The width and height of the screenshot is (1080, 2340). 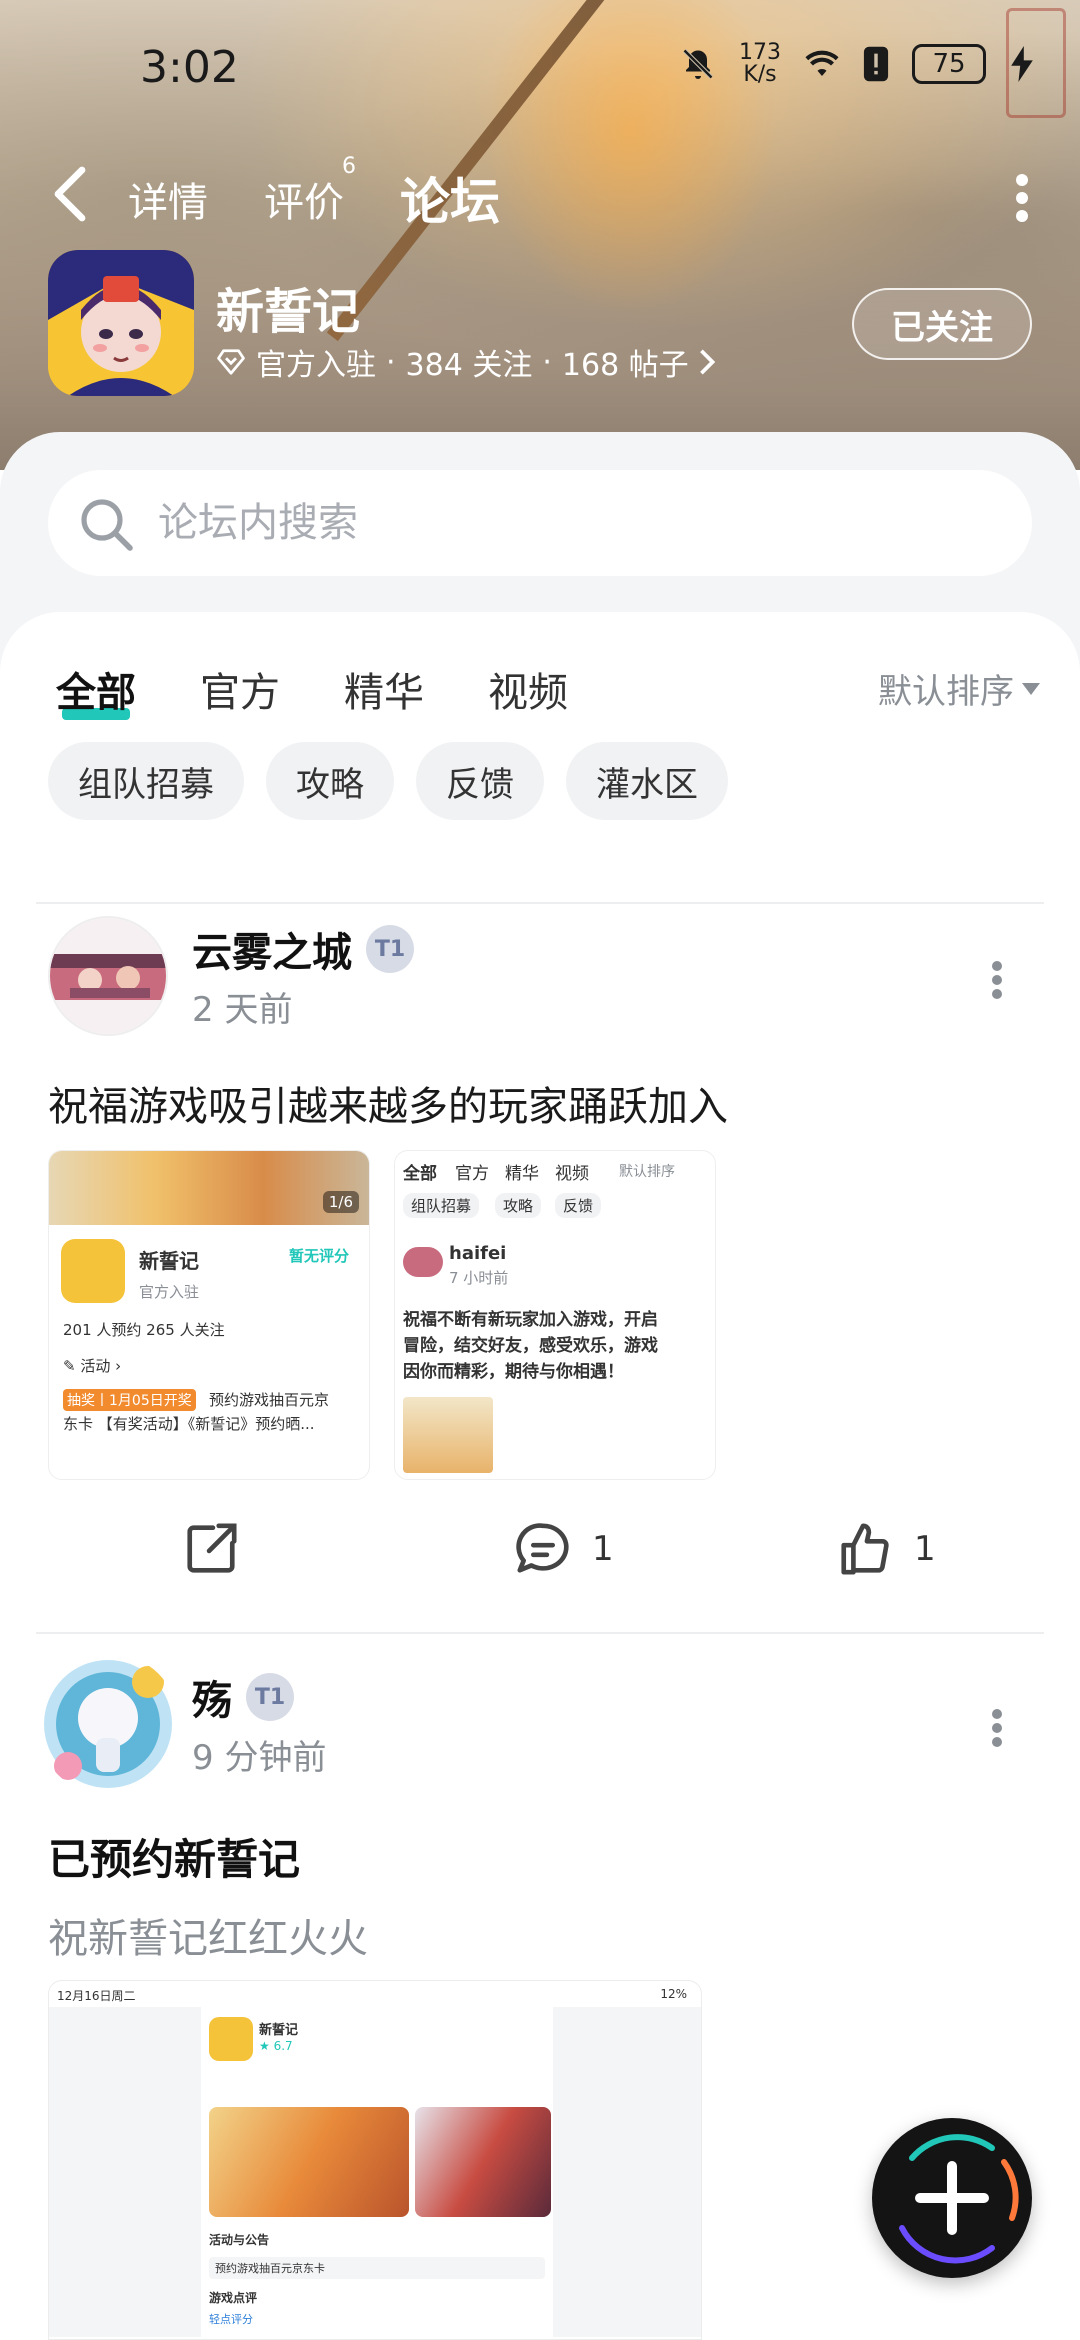 I want to click on search-icon, so click(x=106, y=524).